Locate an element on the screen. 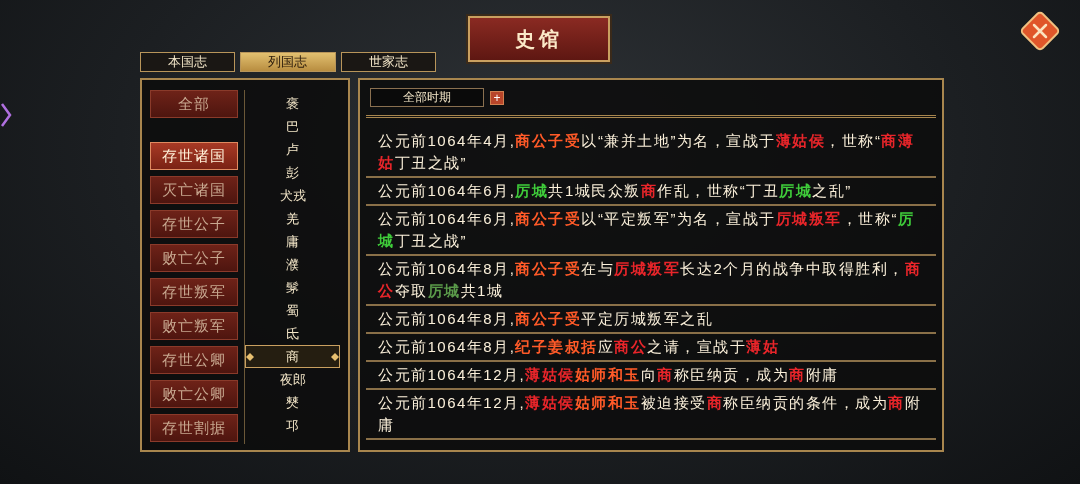 The height and width of the screenshot is (484, 1080). nation-item: 髳 is located at coordinates (292, 287).